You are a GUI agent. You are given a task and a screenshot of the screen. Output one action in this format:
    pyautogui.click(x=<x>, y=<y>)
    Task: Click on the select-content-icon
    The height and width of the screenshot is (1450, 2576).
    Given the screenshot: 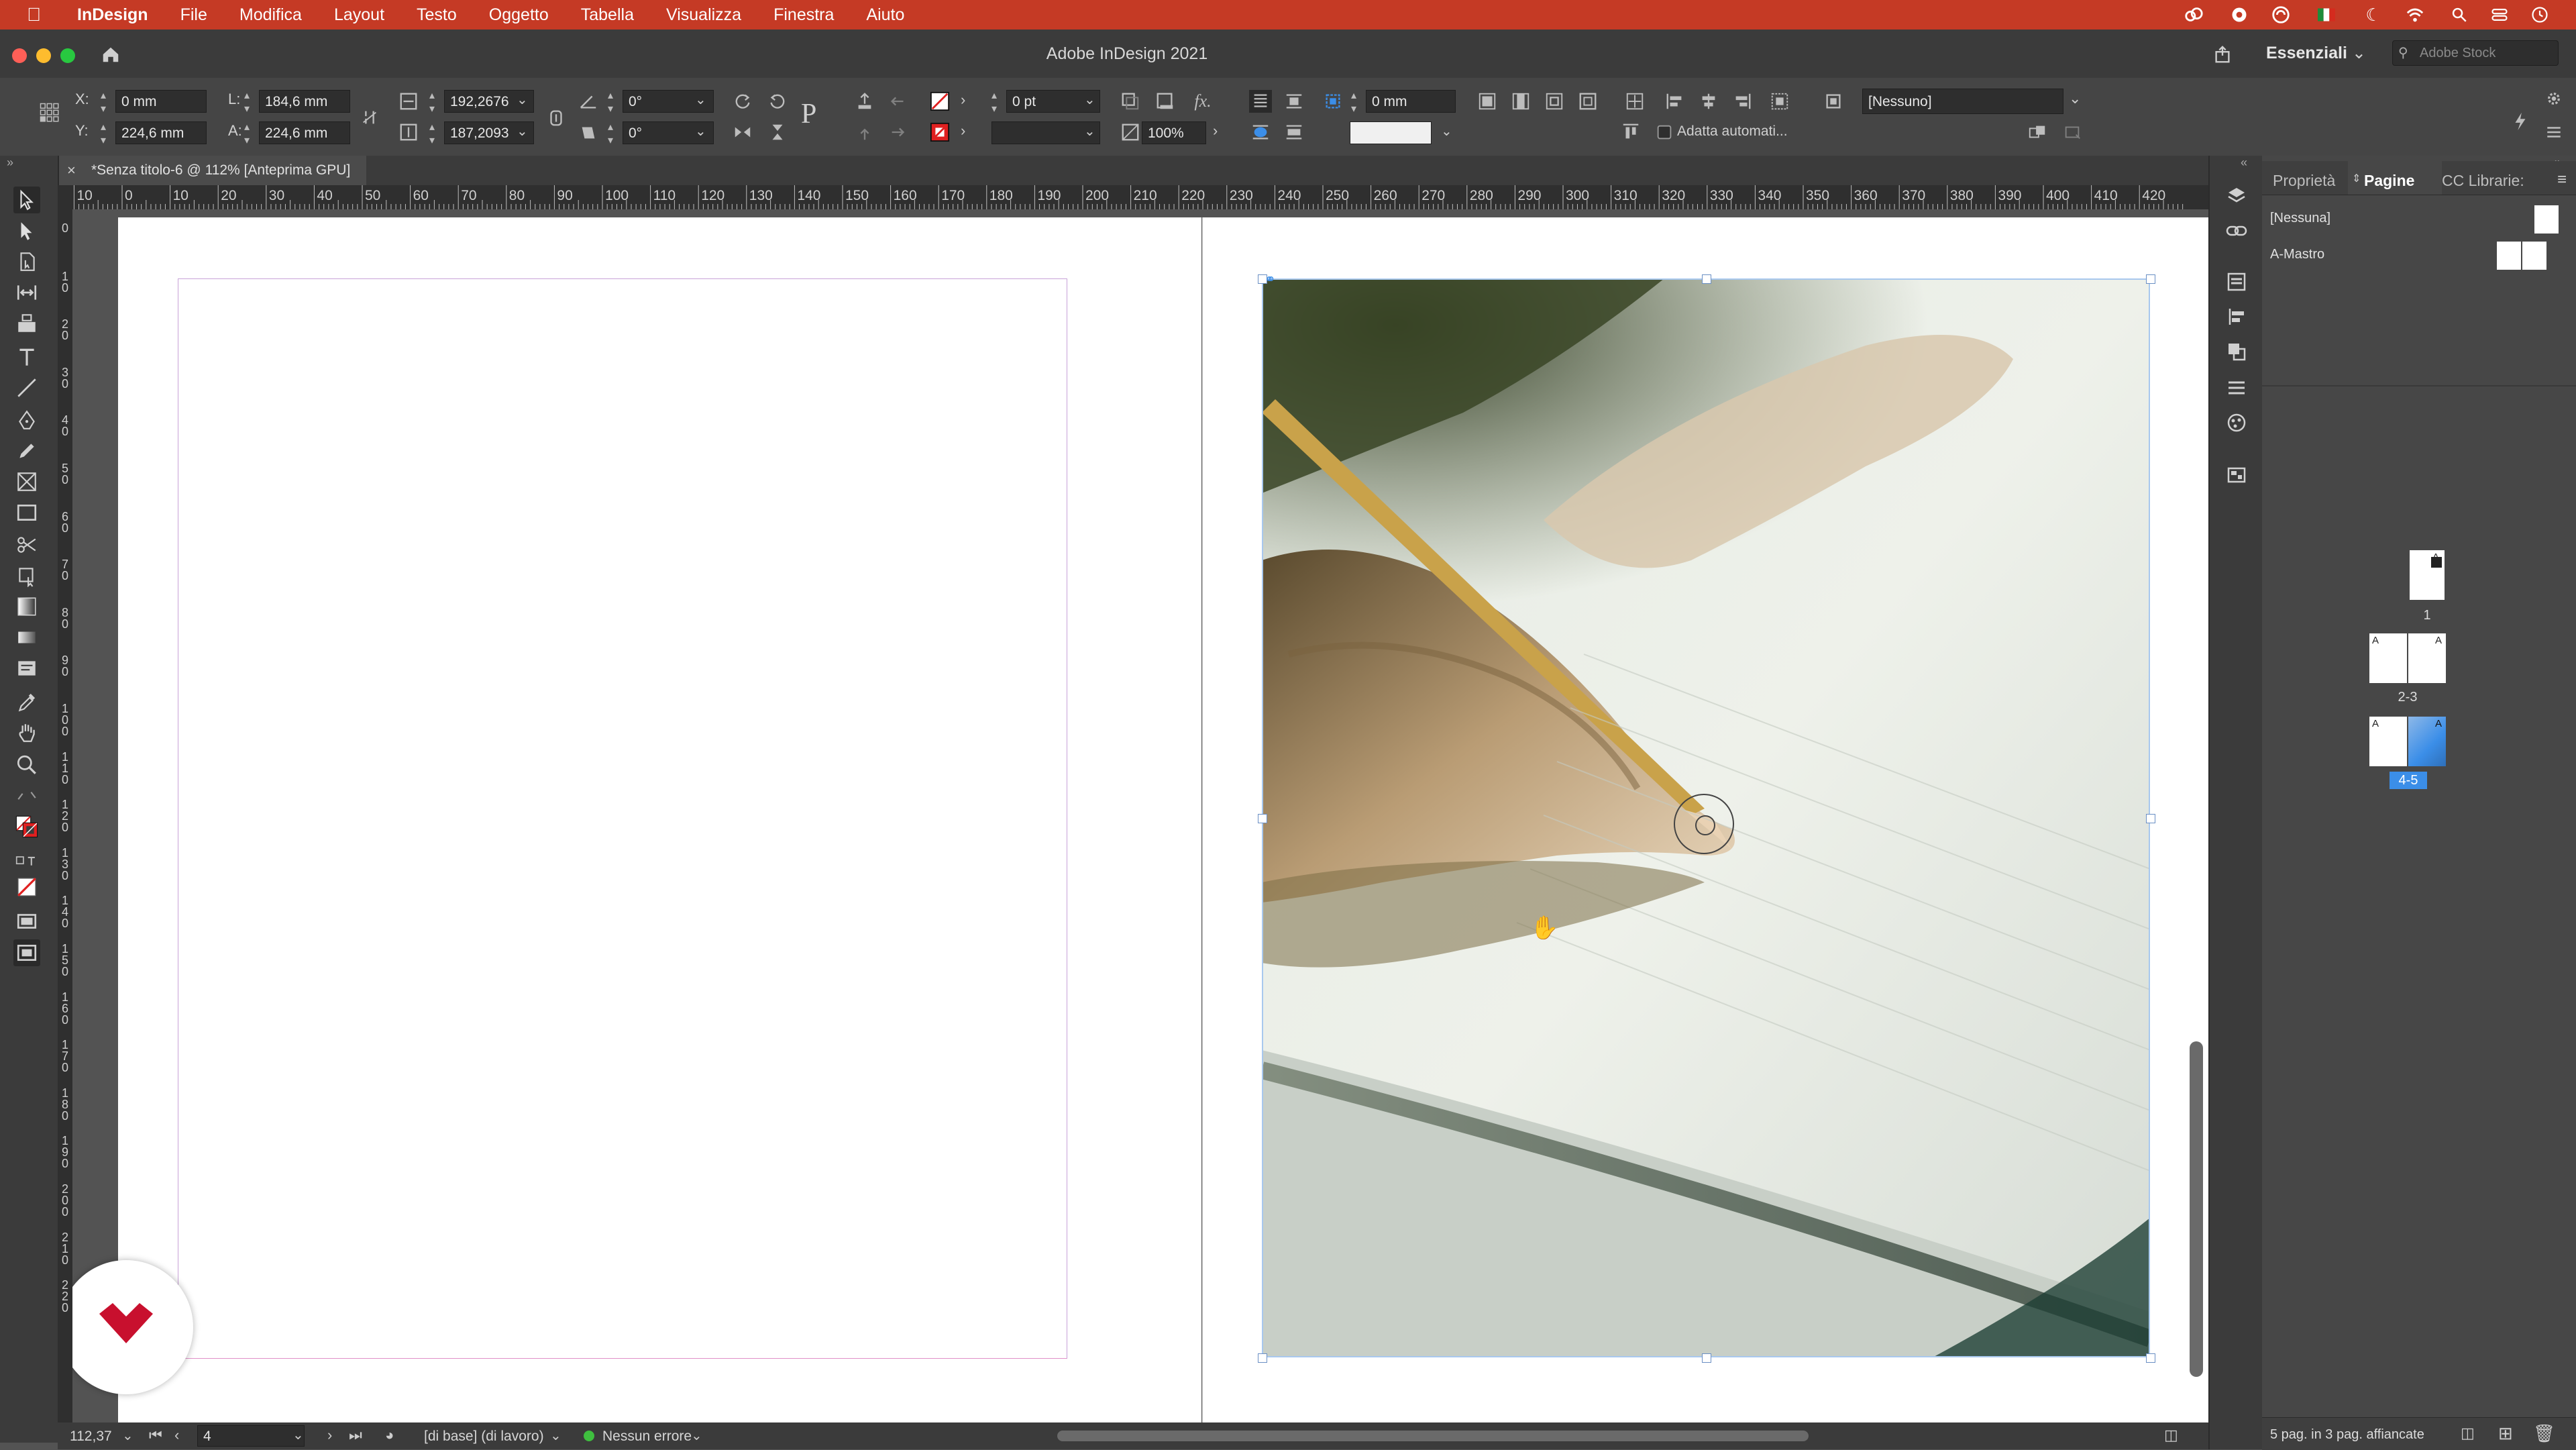 What is the action you would take?
    pyautogui.click(x=864, y=132)
    